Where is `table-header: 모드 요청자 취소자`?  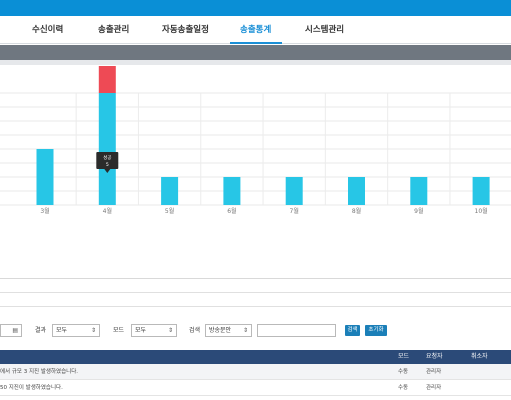 table-header: 모드 요청자 취소자 is located at coordinates (255, 357).